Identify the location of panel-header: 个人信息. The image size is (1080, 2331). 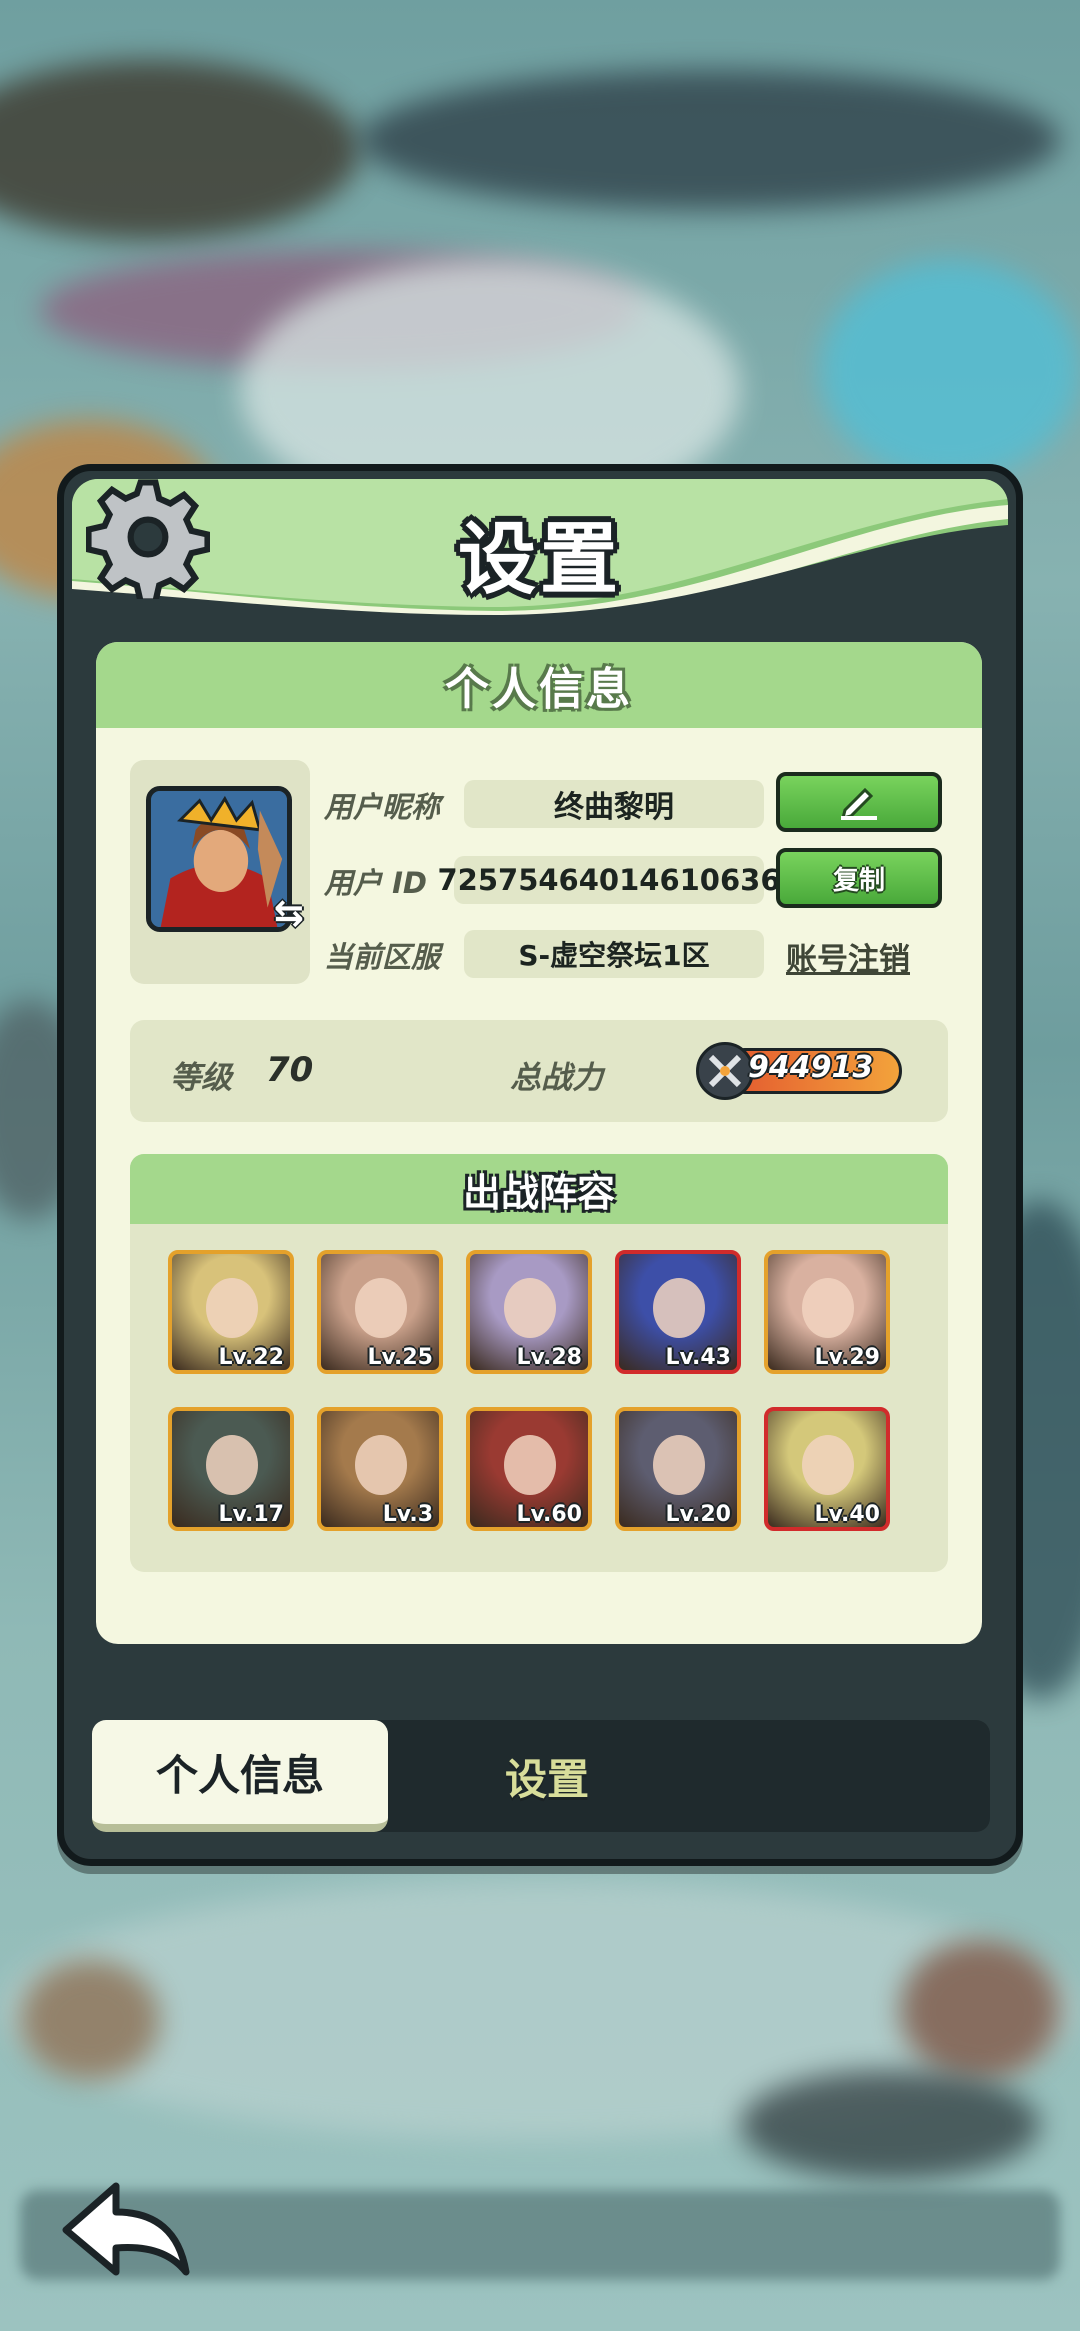
(539, 685).